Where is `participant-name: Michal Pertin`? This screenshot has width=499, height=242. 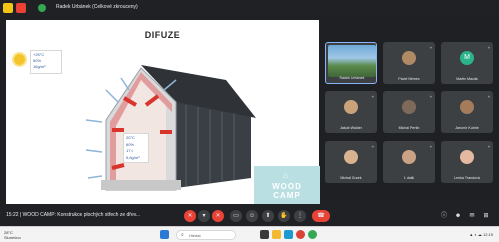 participant-name: Michal Pertin is located at coordinates (409, 128).